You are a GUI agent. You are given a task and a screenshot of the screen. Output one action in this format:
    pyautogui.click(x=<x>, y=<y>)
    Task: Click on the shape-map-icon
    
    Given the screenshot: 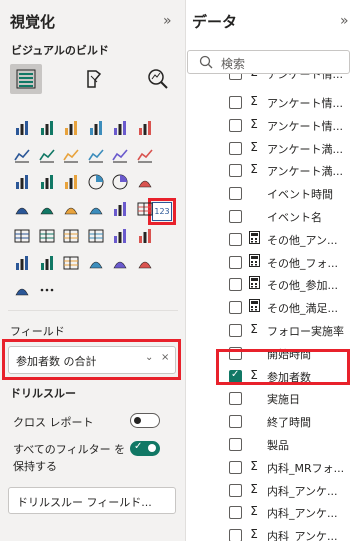 What is the action you would take?
    pyautogui.click(x=71, y=209)
    